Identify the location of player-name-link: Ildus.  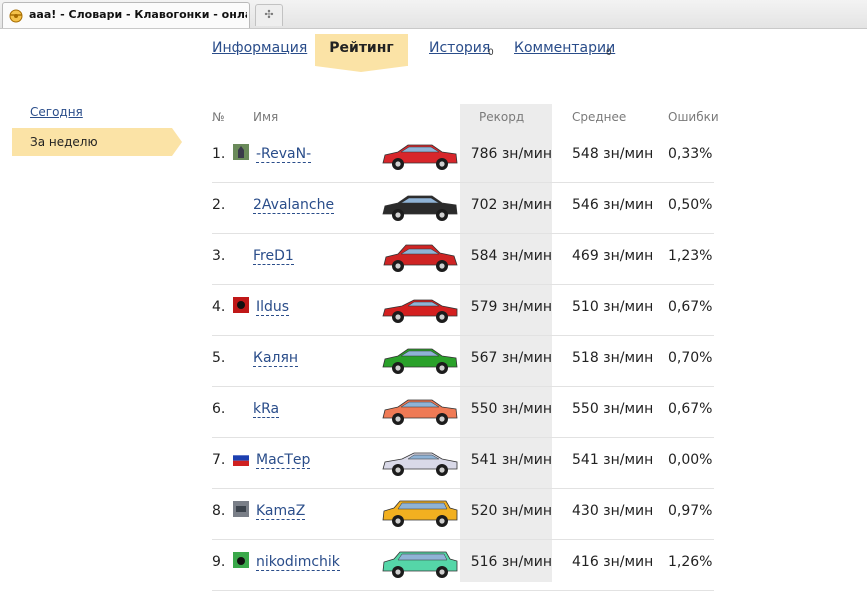
(273, 307).